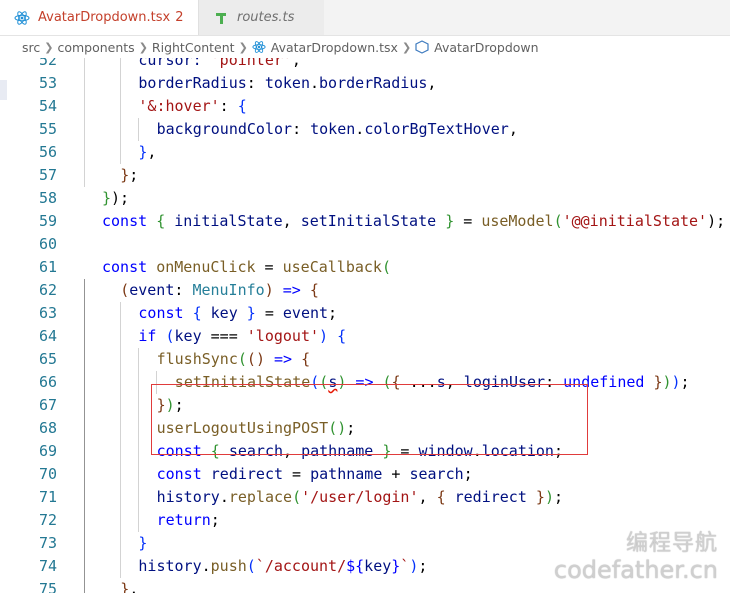 Image resolution: width=730 pixels, height=593 pixels. What do you see at coordinates (47, 129) in the screenshot?
I see `line-number: 55` at bounding box center [47, 129].